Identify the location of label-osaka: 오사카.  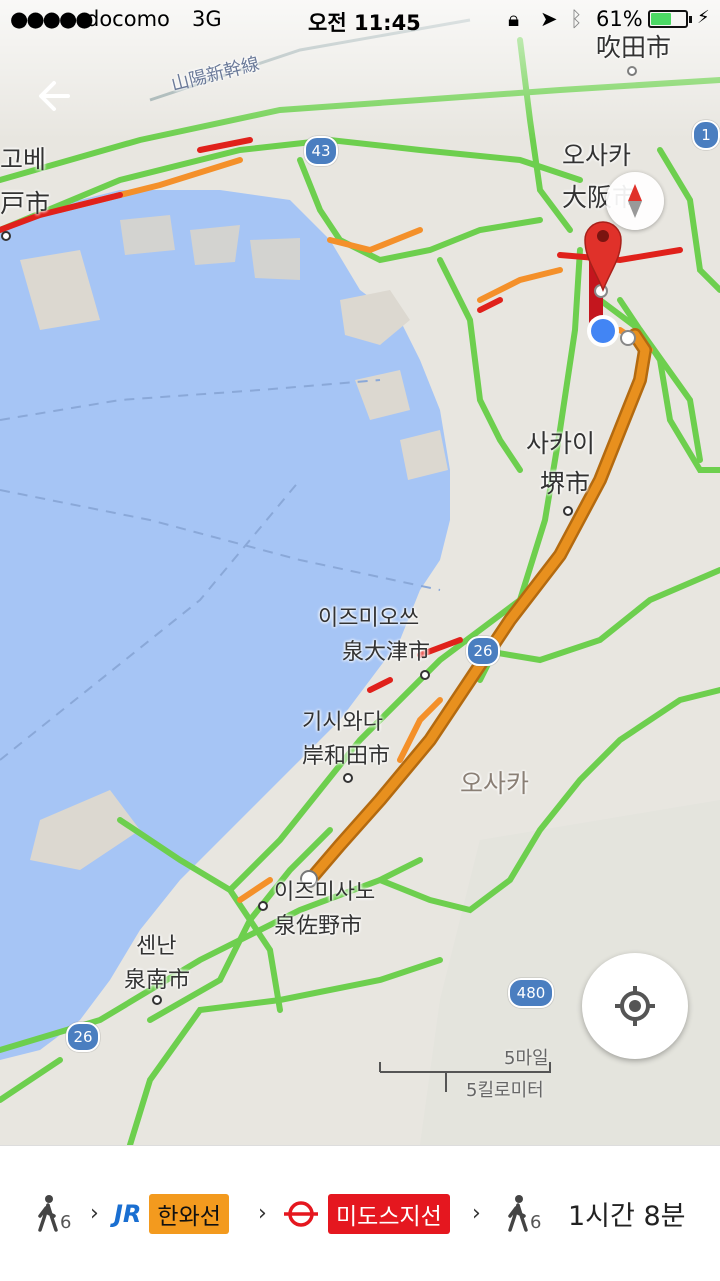
(597, 155).